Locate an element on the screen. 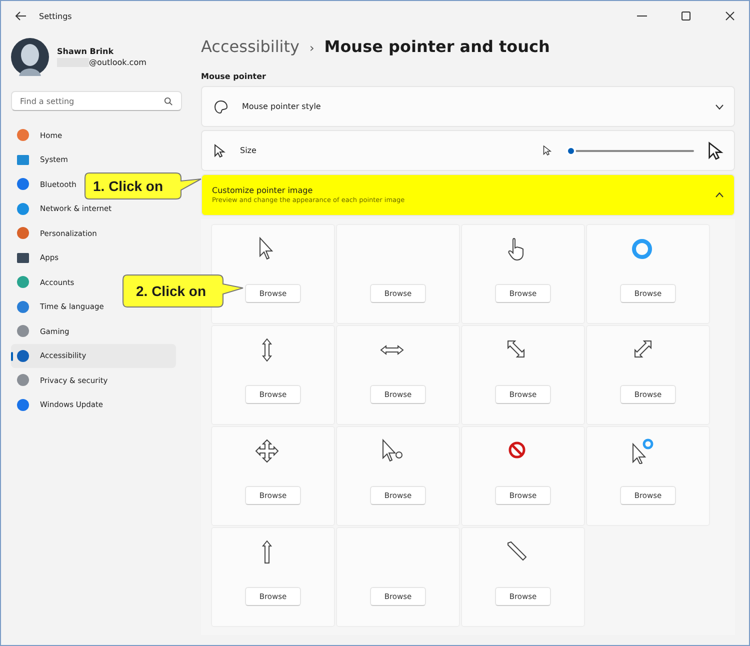  avatar is located at coordinates (30, 57).